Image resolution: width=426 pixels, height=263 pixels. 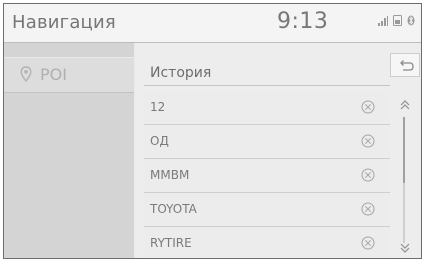 What do you see at coordinates (212, 23) in the screenshot?
I see `header-bar: Навигация 9:13` at bounding box center [212, 23].